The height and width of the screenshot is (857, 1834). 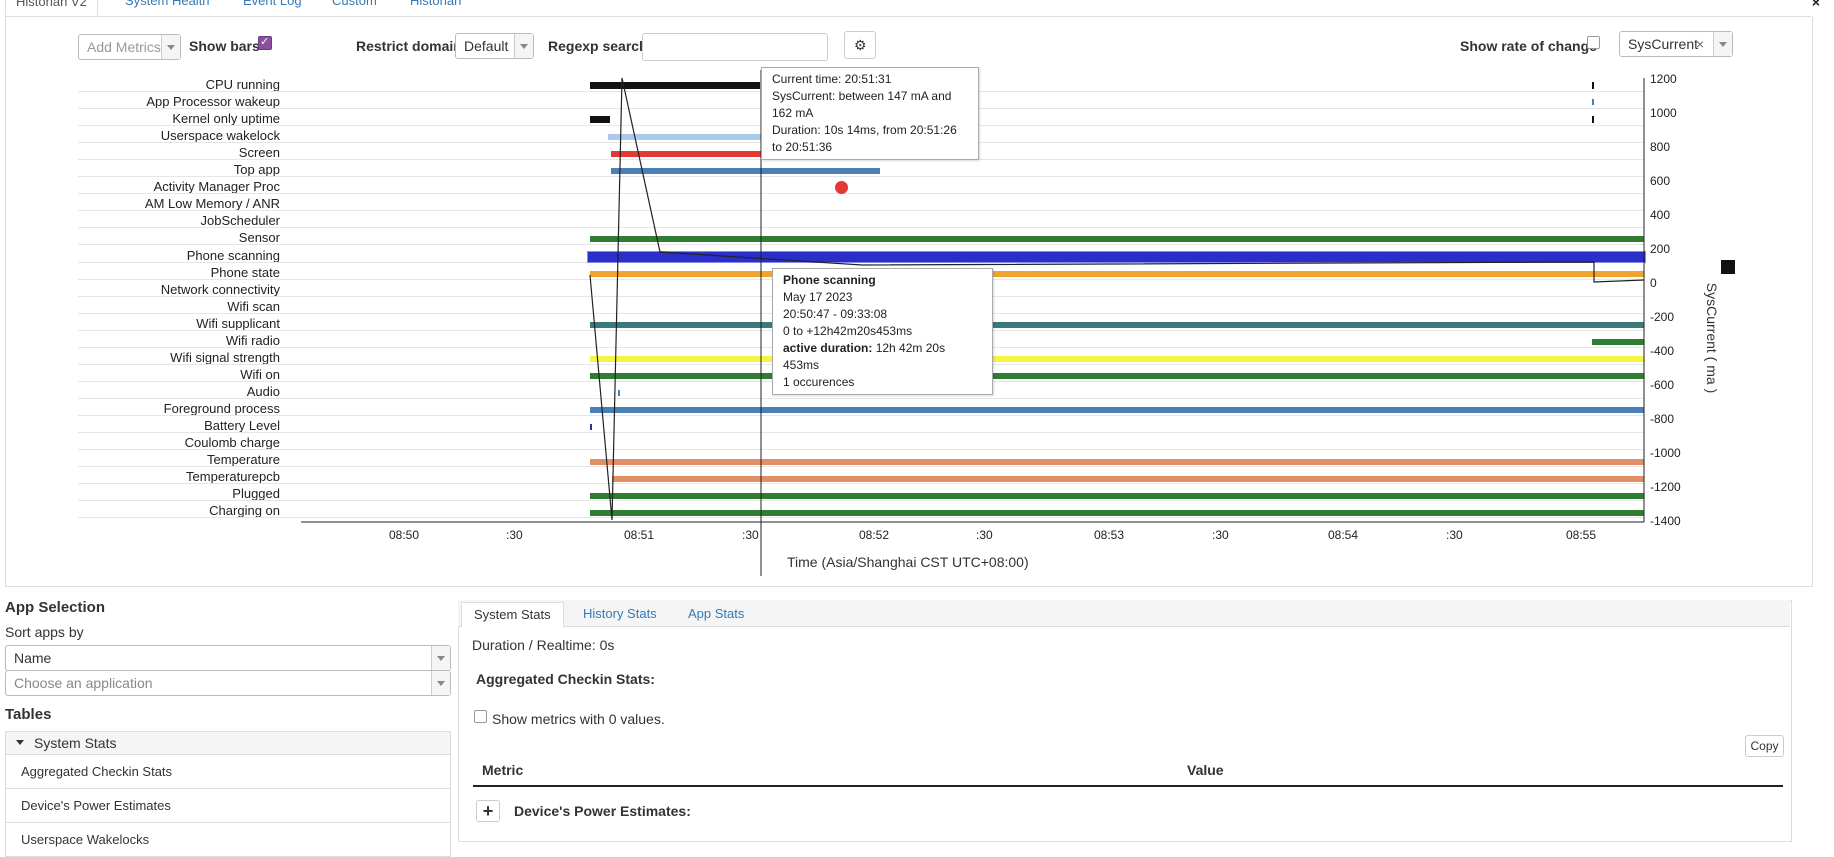 I want to click on app-selection-title: App Selection, so click(x=55, y=607).